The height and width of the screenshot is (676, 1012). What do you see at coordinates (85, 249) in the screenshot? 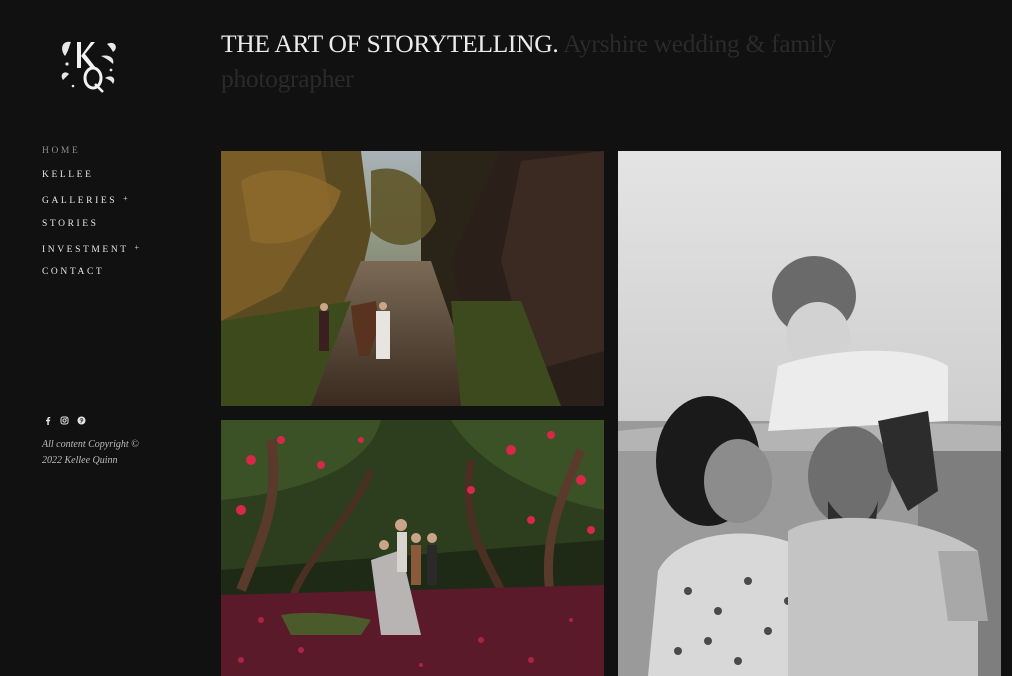
I see `nav-investment-label: INVESTMENT` at bounding box center [85, 249].